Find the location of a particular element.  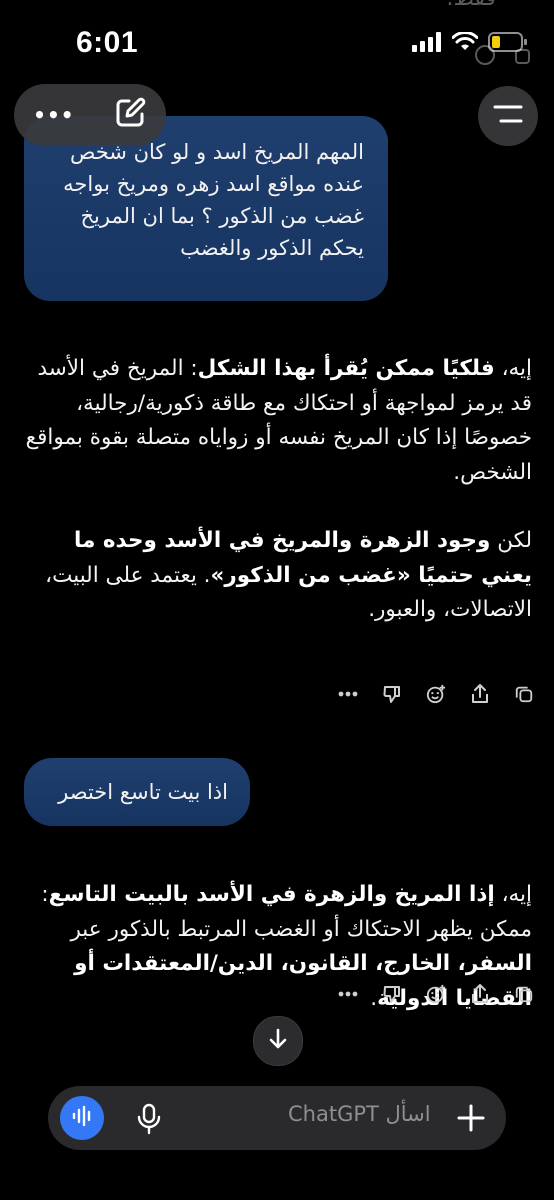

message-line: غضب من الذكور ؟ بما ان المريخ is located at coordinates (222, 216).